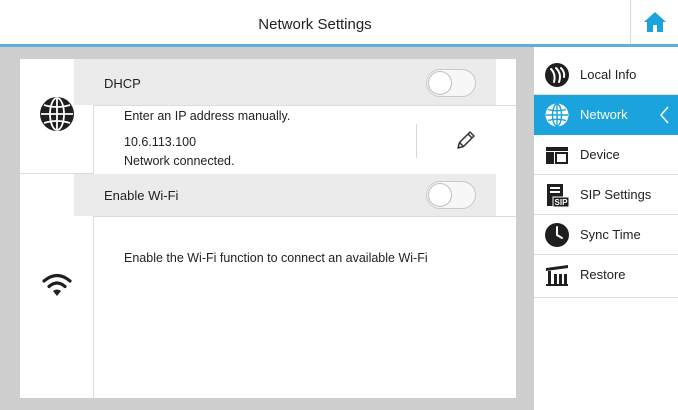 The height and width of the screenshot is (410, 678). Describe the element at coordinates (285, 195) in the screenshot. I see `wifi-row: Enable Wi-Fi` at that location.